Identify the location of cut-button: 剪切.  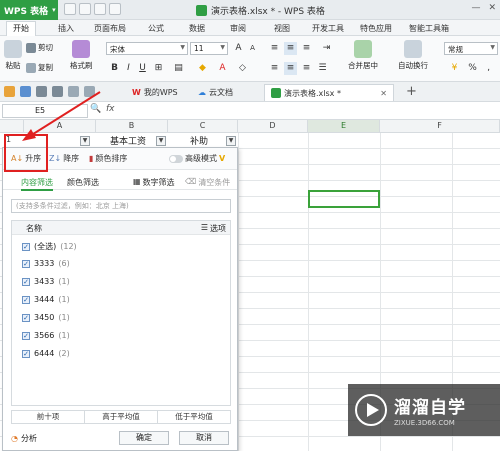
(39, 47).